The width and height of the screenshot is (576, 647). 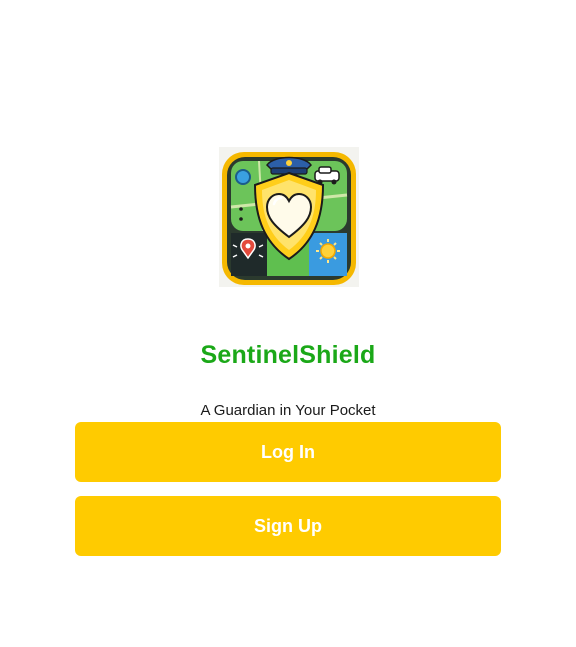 I want to click on app-logo, so click(x=289, y=217).